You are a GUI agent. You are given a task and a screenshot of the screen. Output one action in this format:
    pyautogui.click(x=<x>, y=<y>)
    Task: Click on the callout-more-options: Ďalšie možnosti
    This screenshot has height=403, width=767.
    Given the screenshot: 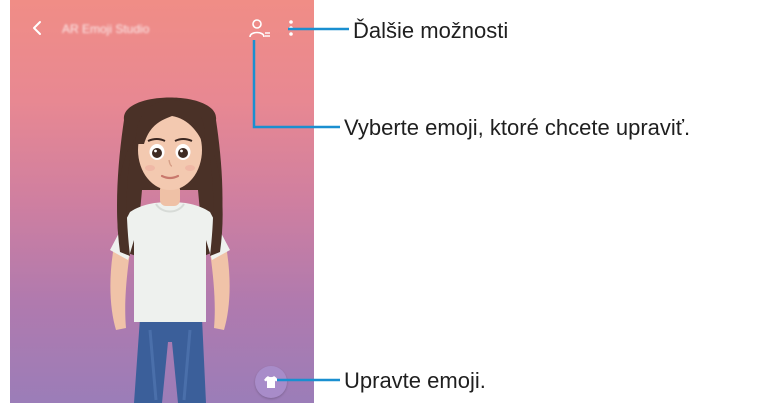 What is the action you would take?
    pyautogui.click(x=431, y=30)
    